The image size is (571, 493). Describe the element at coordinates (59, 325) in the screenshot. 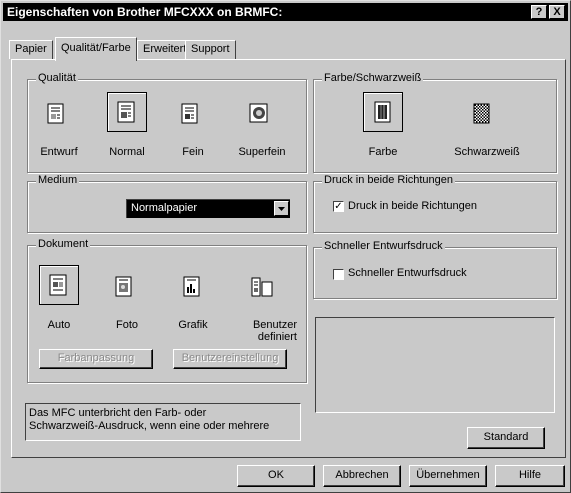

I see `document-auto-label: Auto` at that location.